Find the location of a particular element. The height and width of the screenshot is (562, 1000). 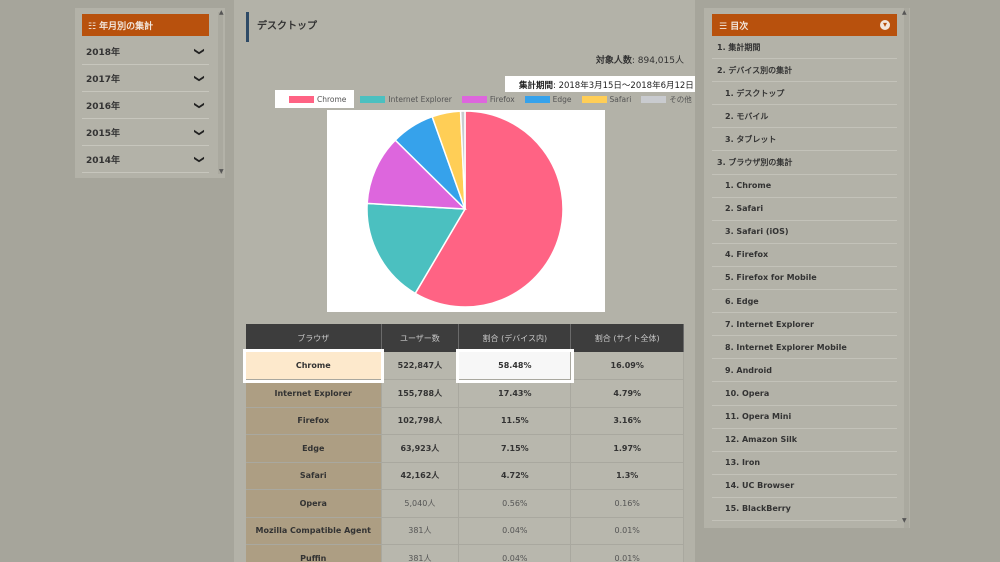

table-row: Puffin 381人 0.04% 0.01% is located at coordinates (465, 553).